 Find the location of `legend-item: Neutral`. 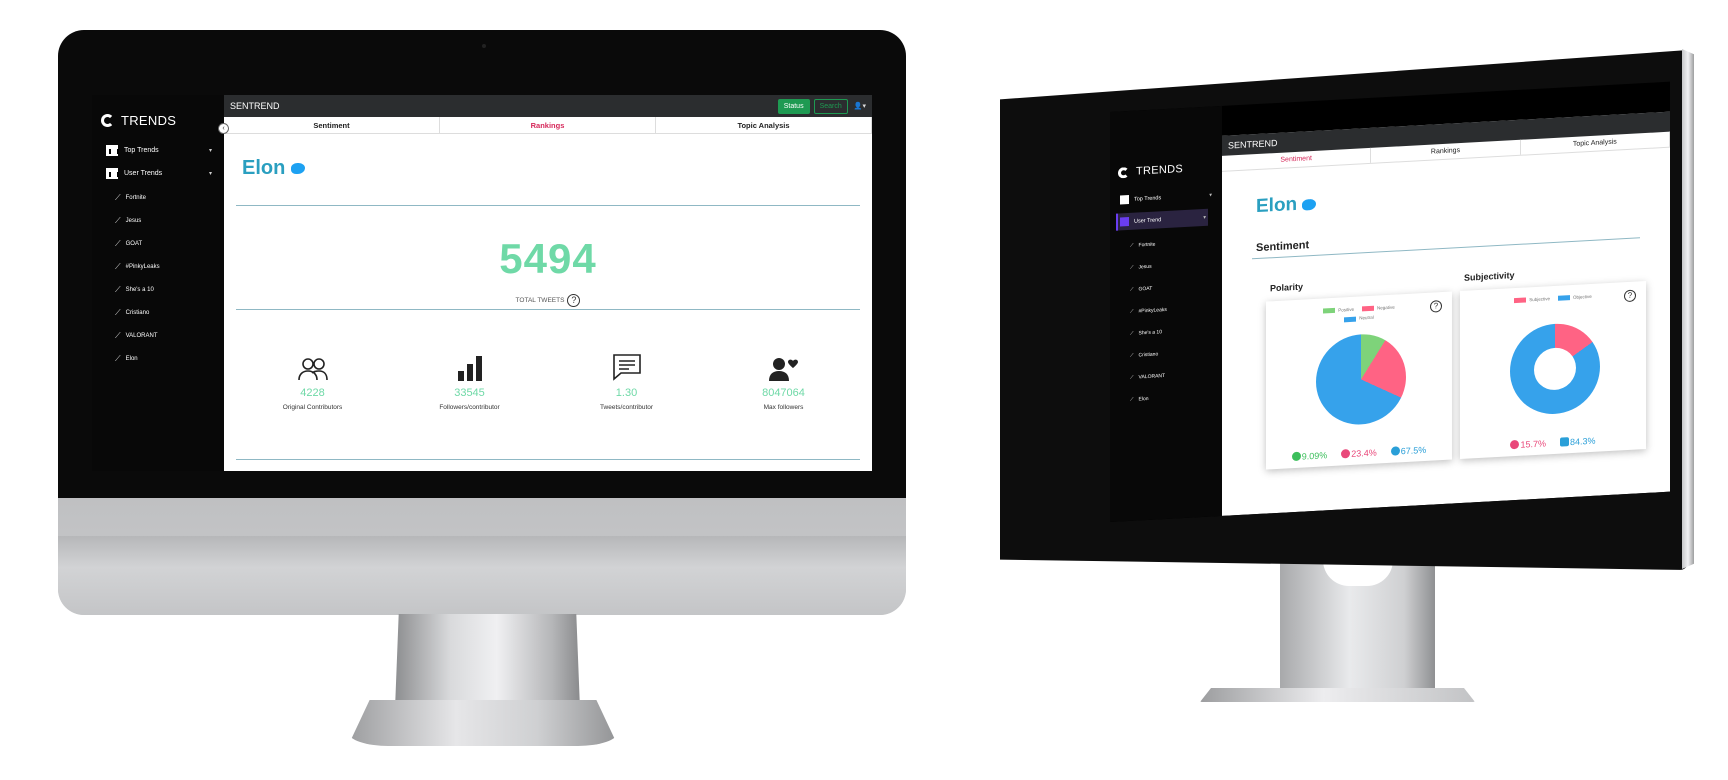

legend-item: Neutral is located at coordinates (1359, 318).